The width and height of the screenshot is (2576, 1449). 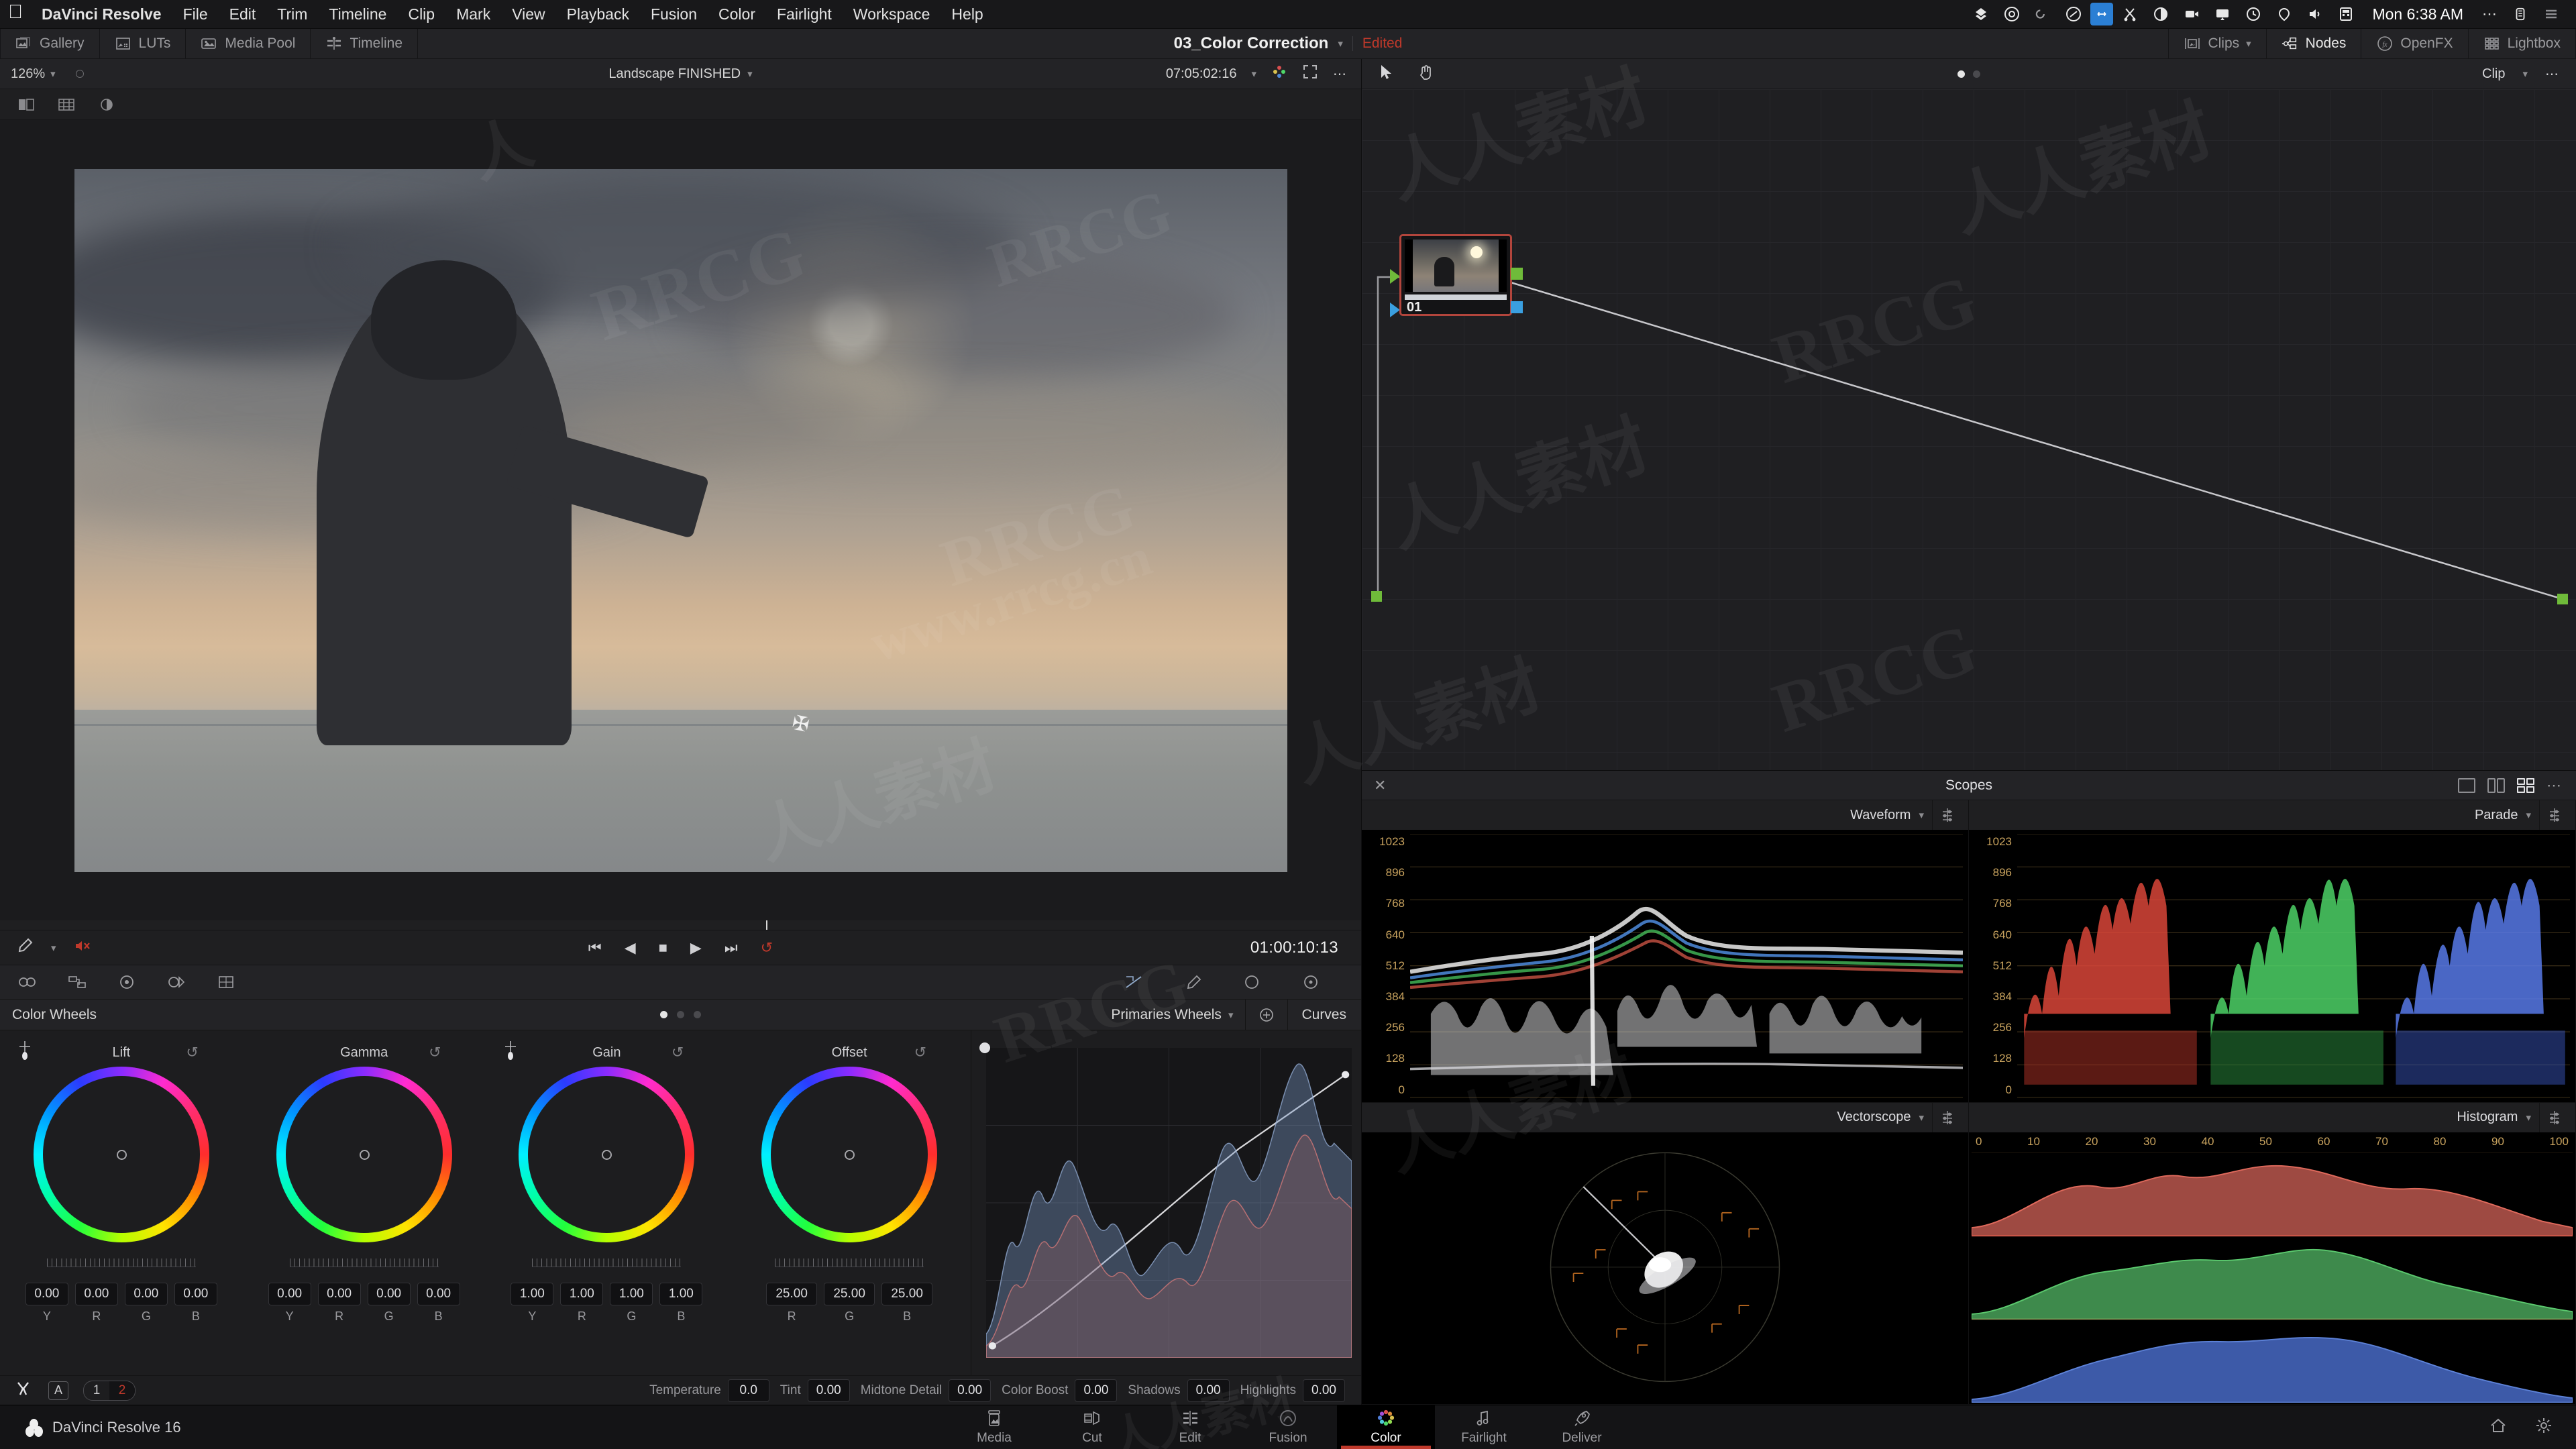 What do you see at coordinates (849, 1262) in the screenshot?
I see `offset-slider` at bounding box center [849, 1262].